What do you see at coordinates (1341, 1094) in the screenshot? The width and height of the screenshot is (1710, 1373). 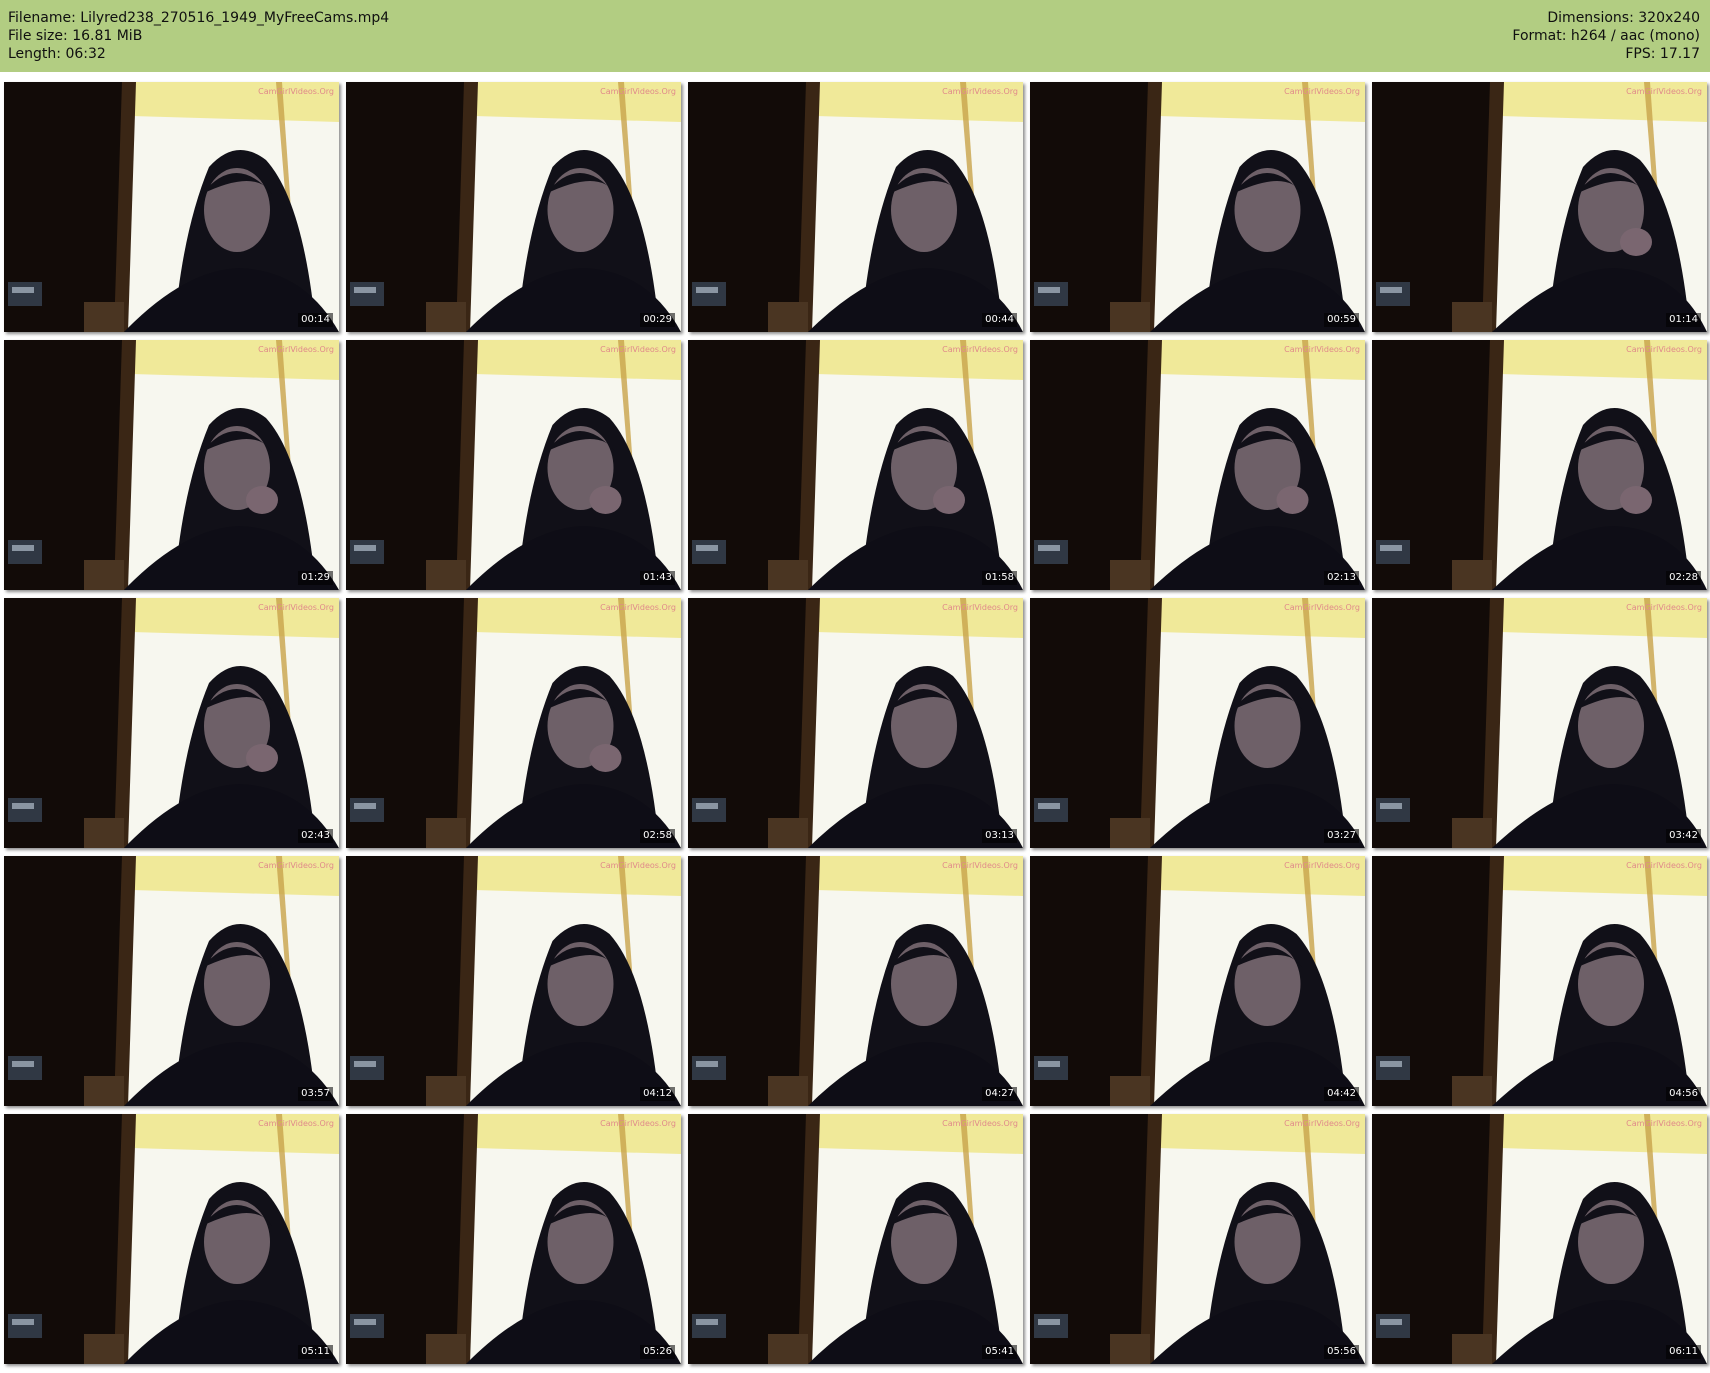 I see `timestamp-badge: 04:42` at bounding box center [1341, 1094].